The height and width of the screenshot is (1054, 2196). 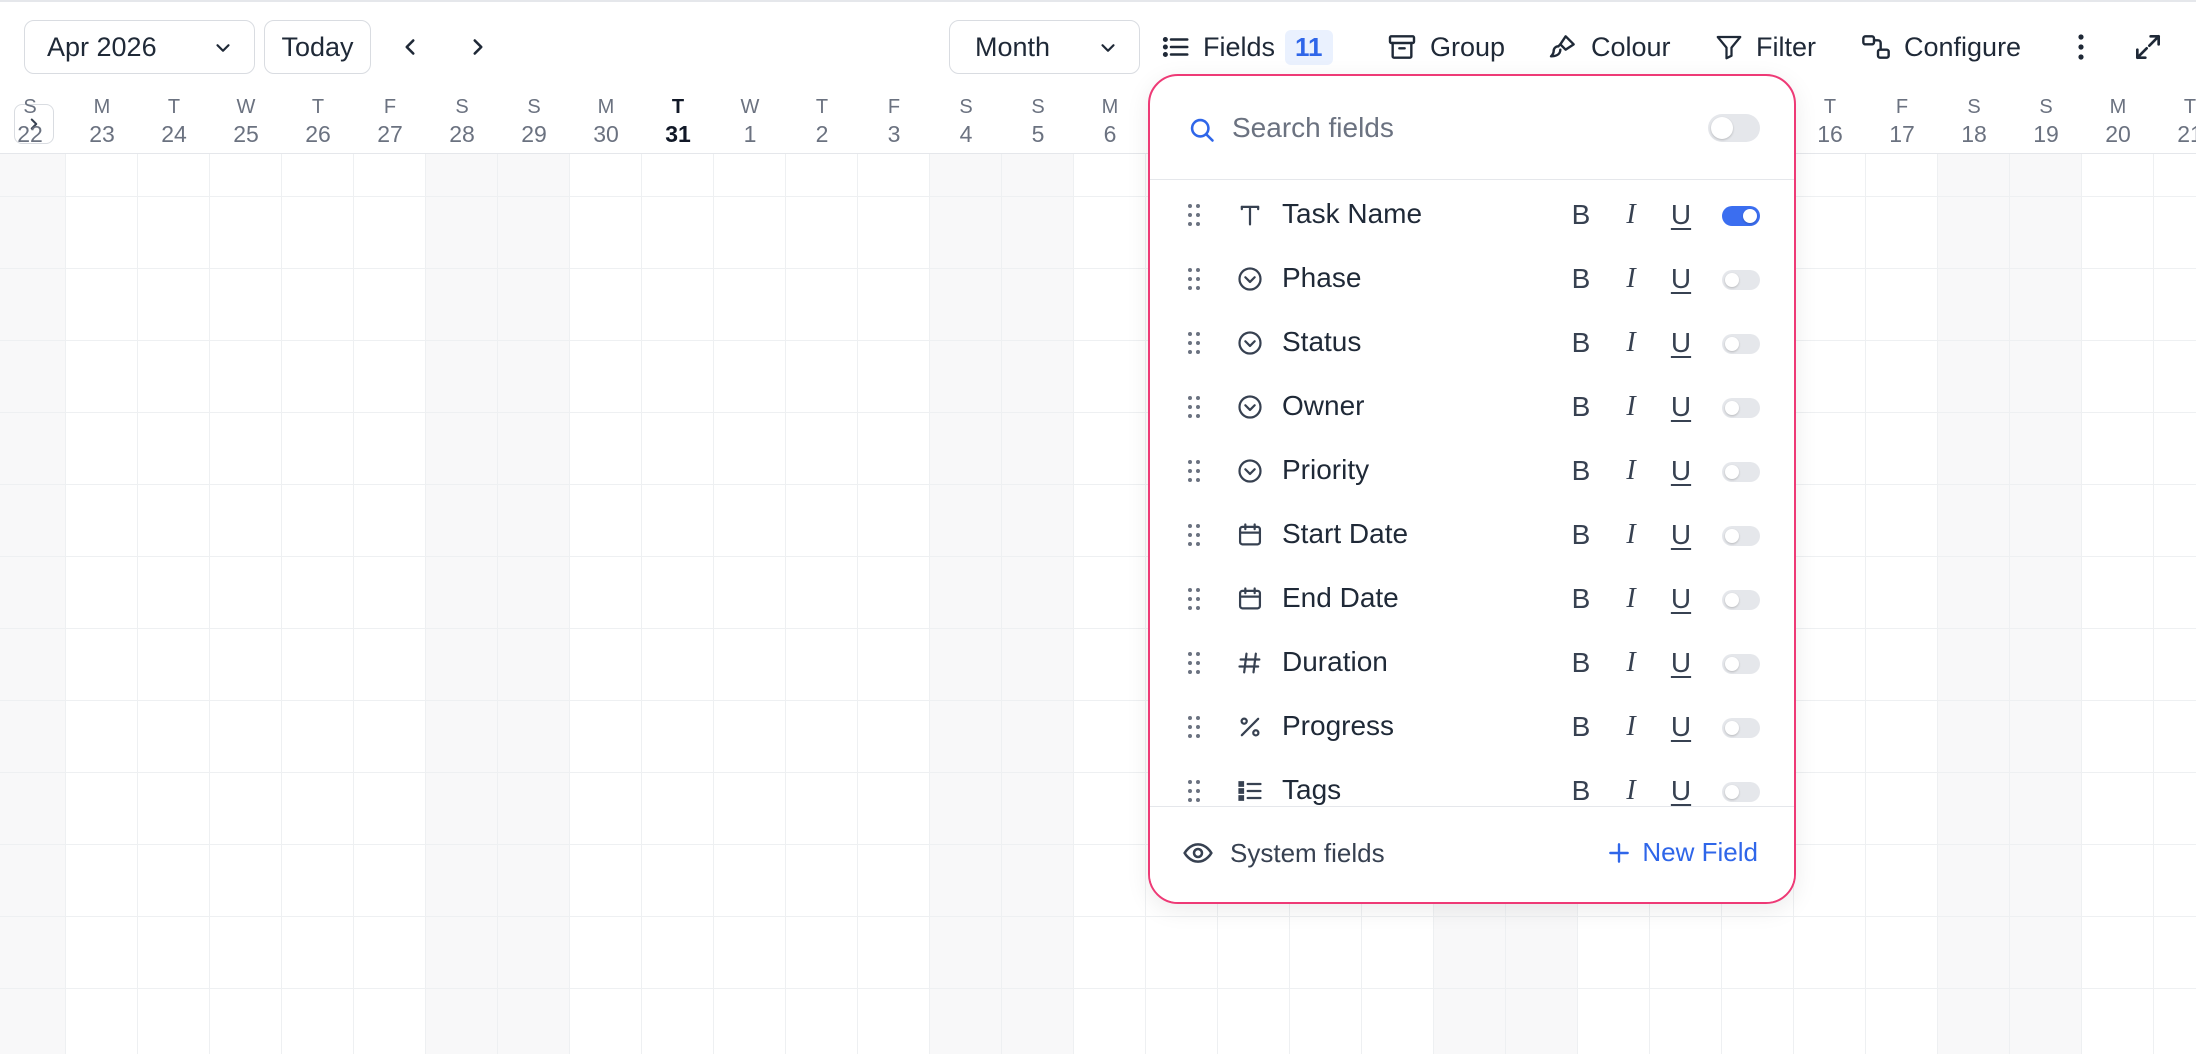 I want to click on previous-button, so click(x=410, y=47).